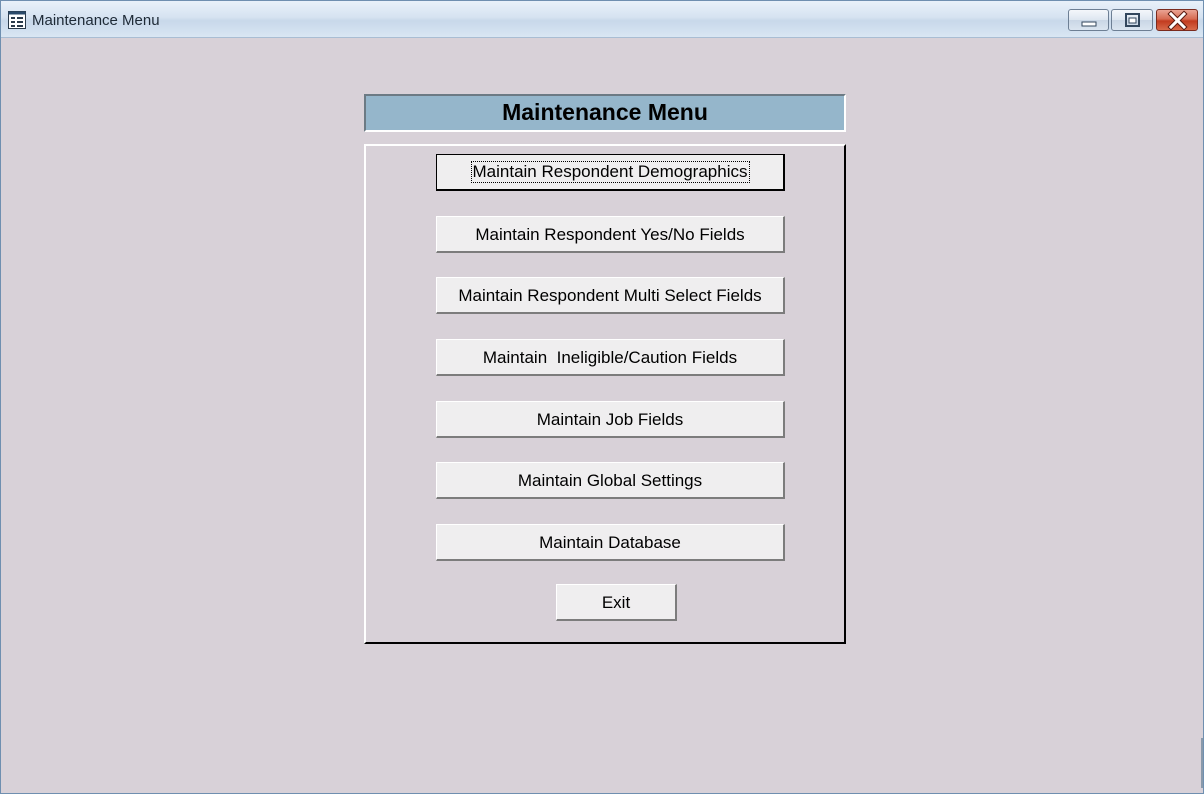 Image resolution: width=1204 pixels, height=794 pixels. Describe the element at coordinates (605, 113) in the screenshot. I see `menu-heading: Maintenance Menu` at that location.